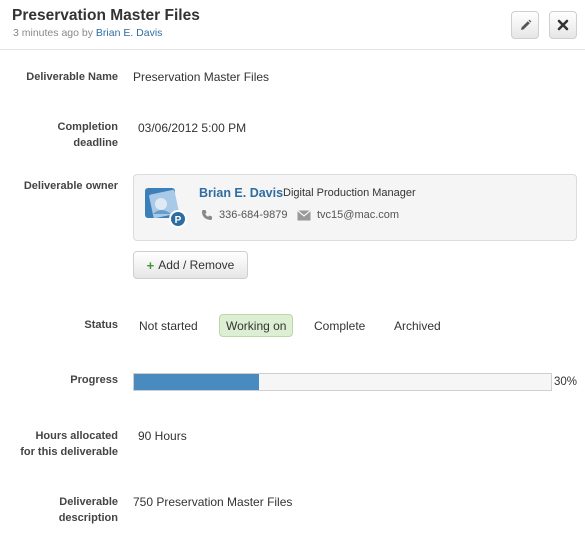 This screenshot has width=585, height=536. I want to click on completion-deadline-label-line1: Completion, so click(88, 127).